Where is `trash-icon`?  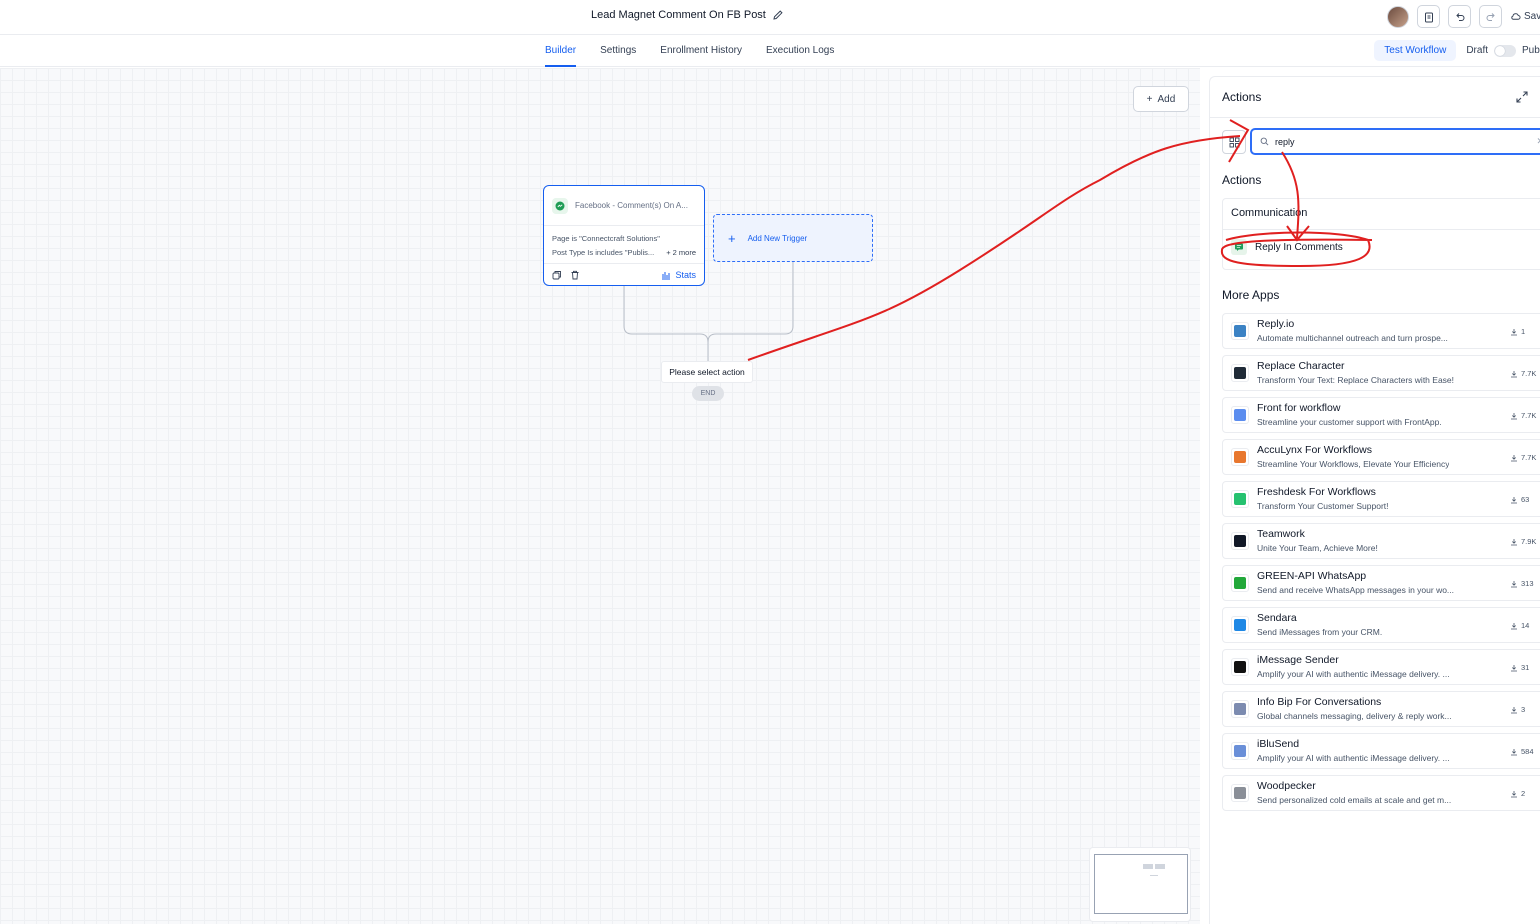
trash-icon is located at coordinates (575, 275).